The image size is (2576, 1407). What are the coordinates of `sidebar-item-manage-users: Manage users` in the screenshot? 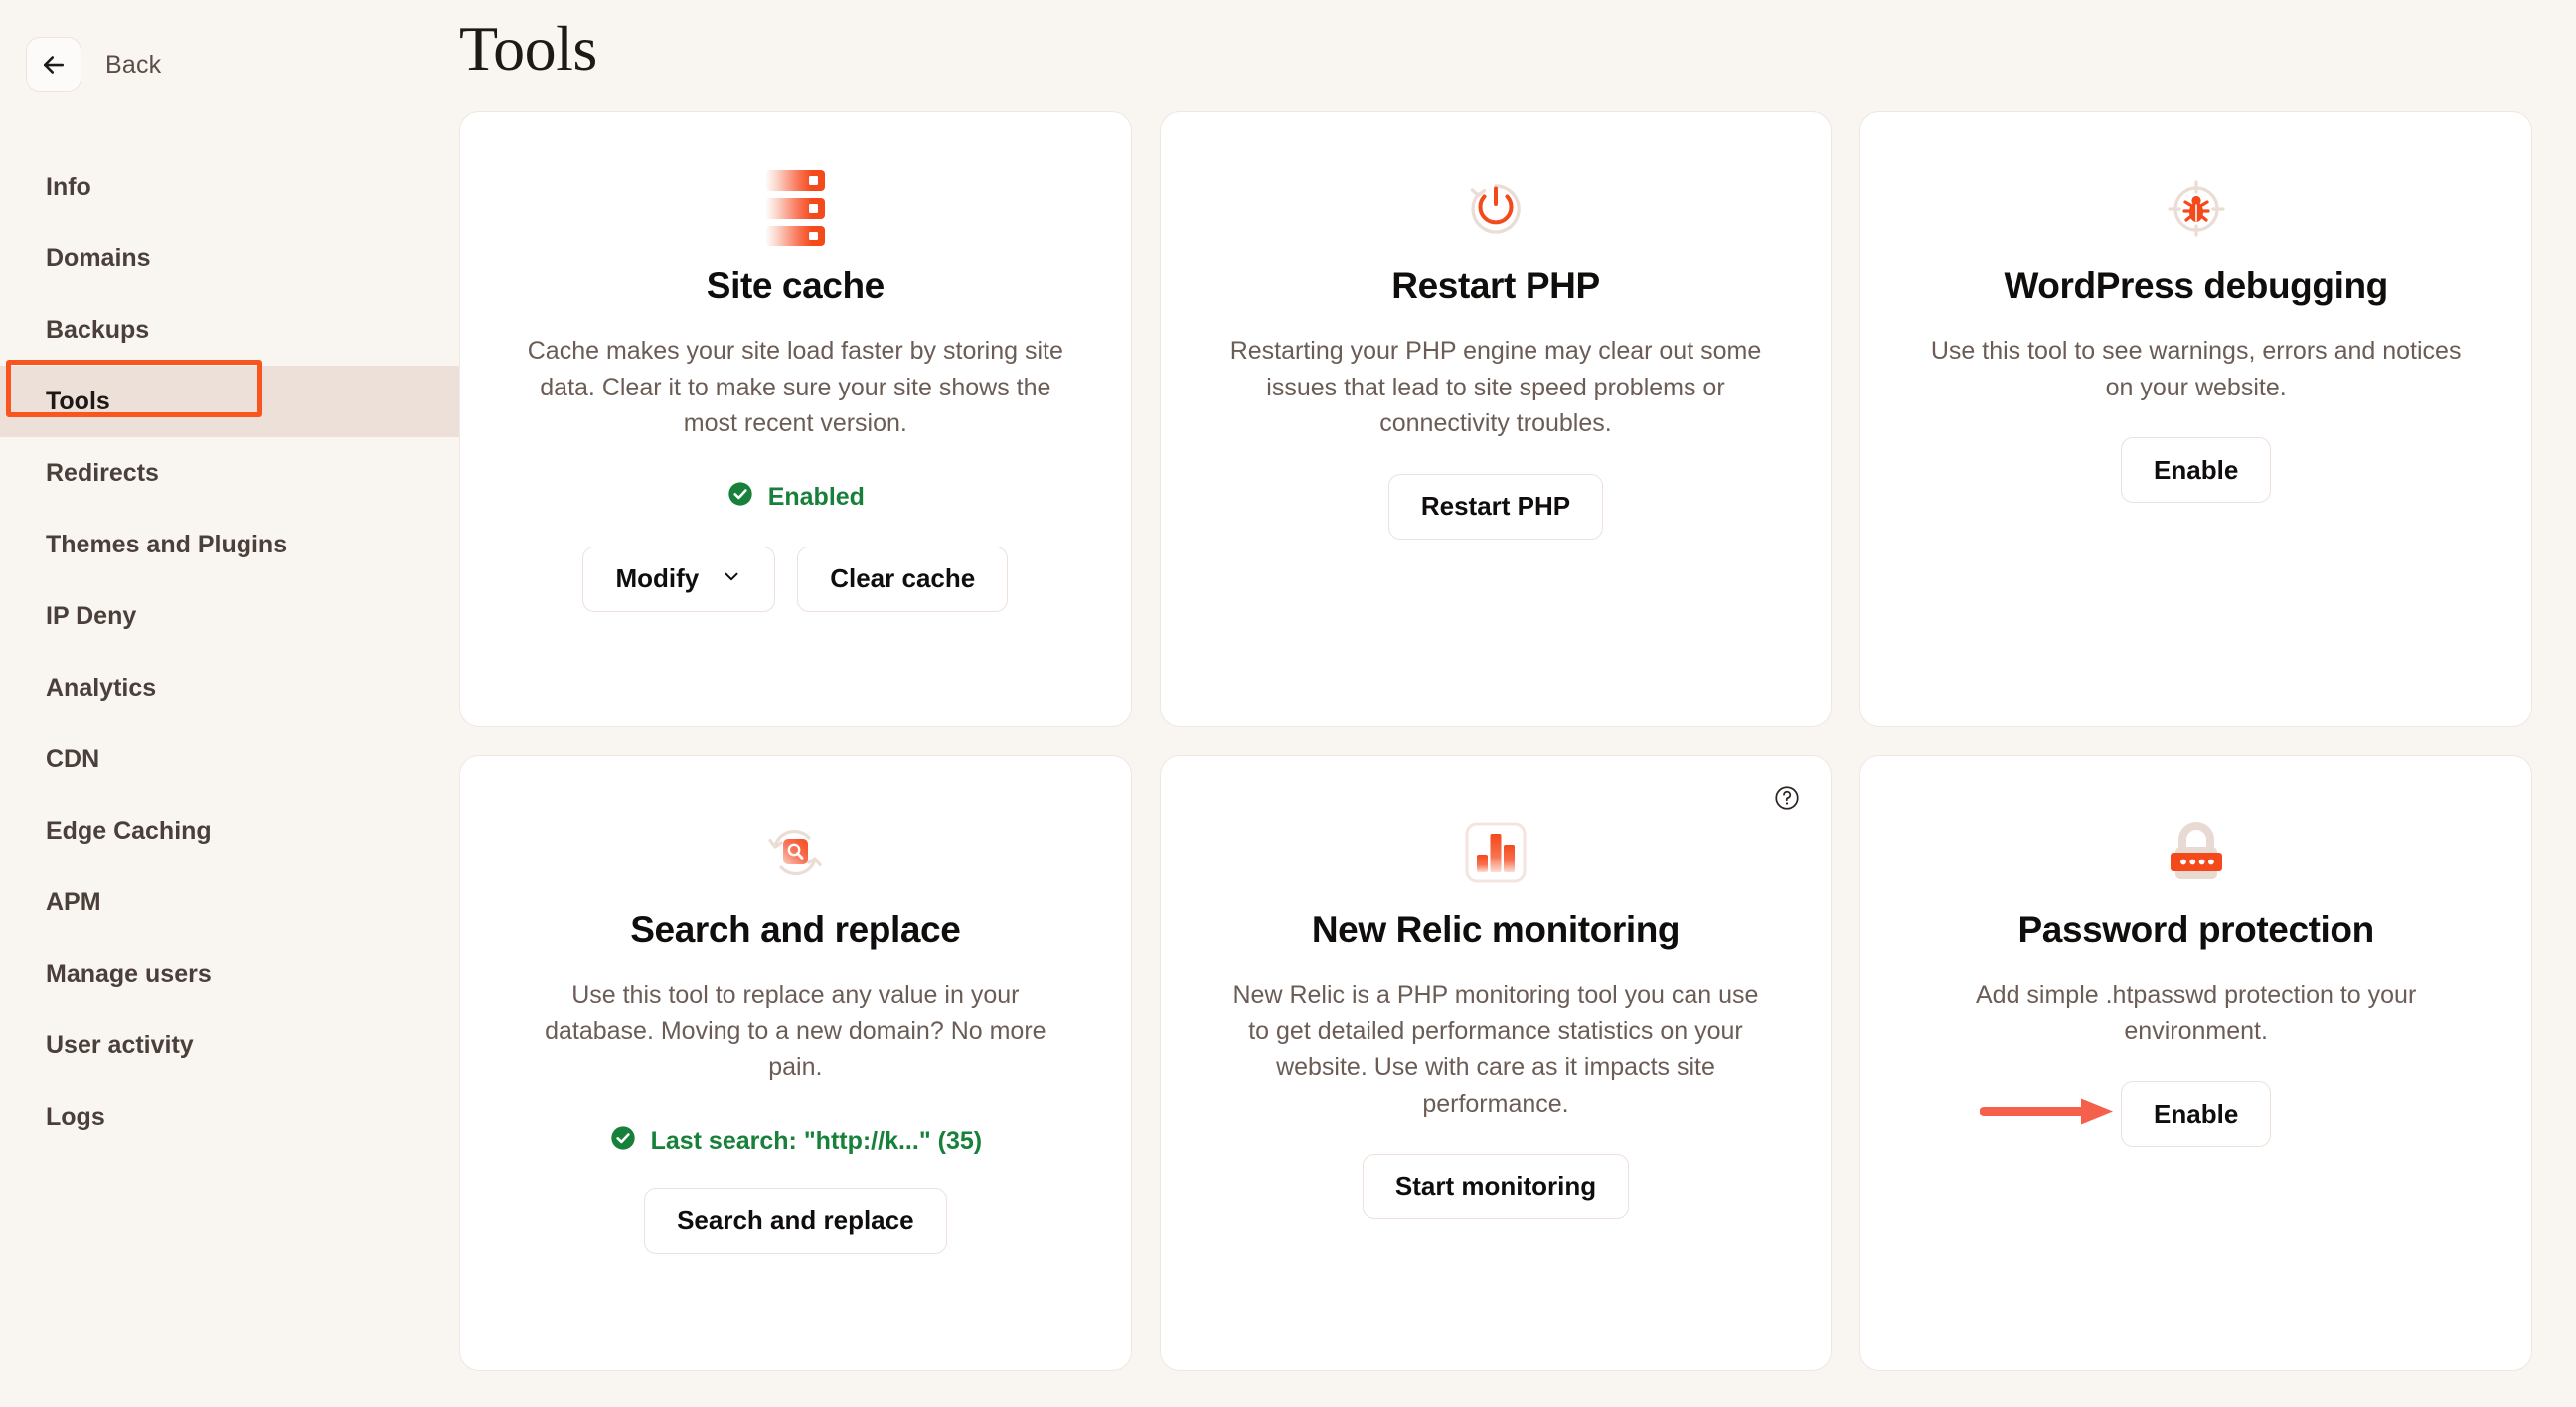 It's located at (229, 974).